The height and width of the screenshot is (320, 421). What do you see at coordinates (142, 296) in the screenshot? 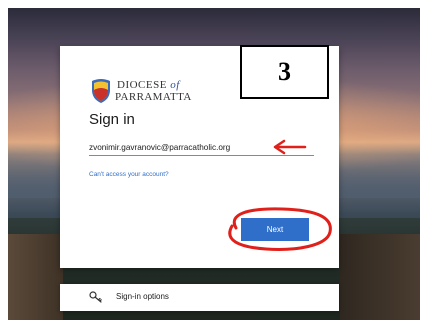
I see `signin-options-label: Sign-in options` at bounding box center [142, 296].